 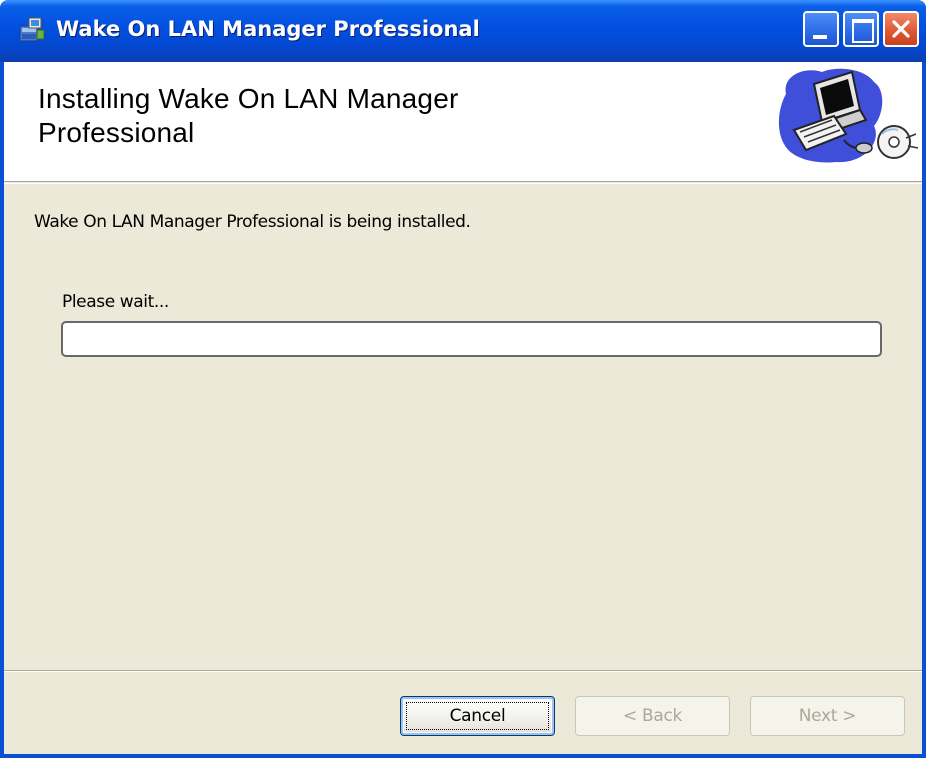 I want to click on maximize-button, so click(x=861, y=29).